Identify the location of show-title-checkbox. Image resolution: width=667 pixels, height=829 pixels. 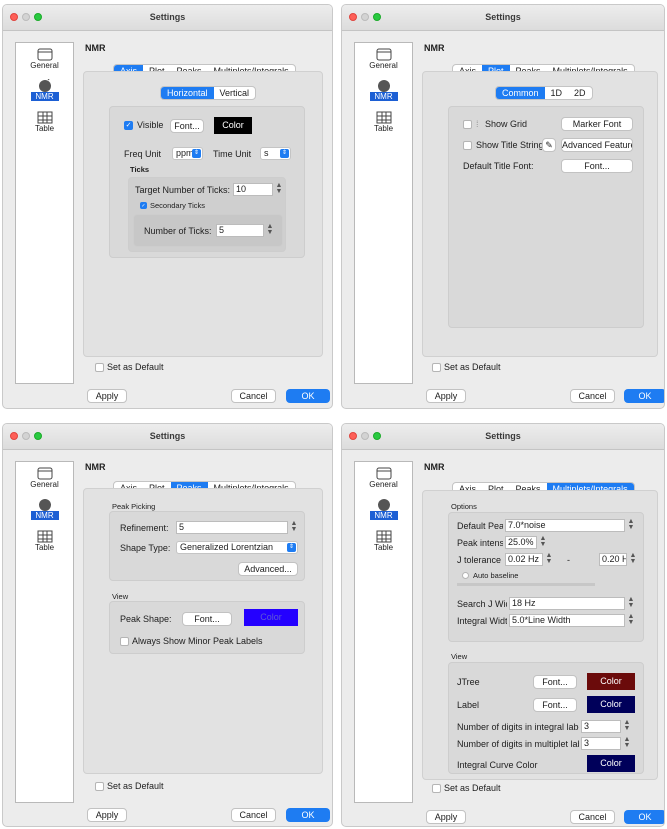
(467, 145).